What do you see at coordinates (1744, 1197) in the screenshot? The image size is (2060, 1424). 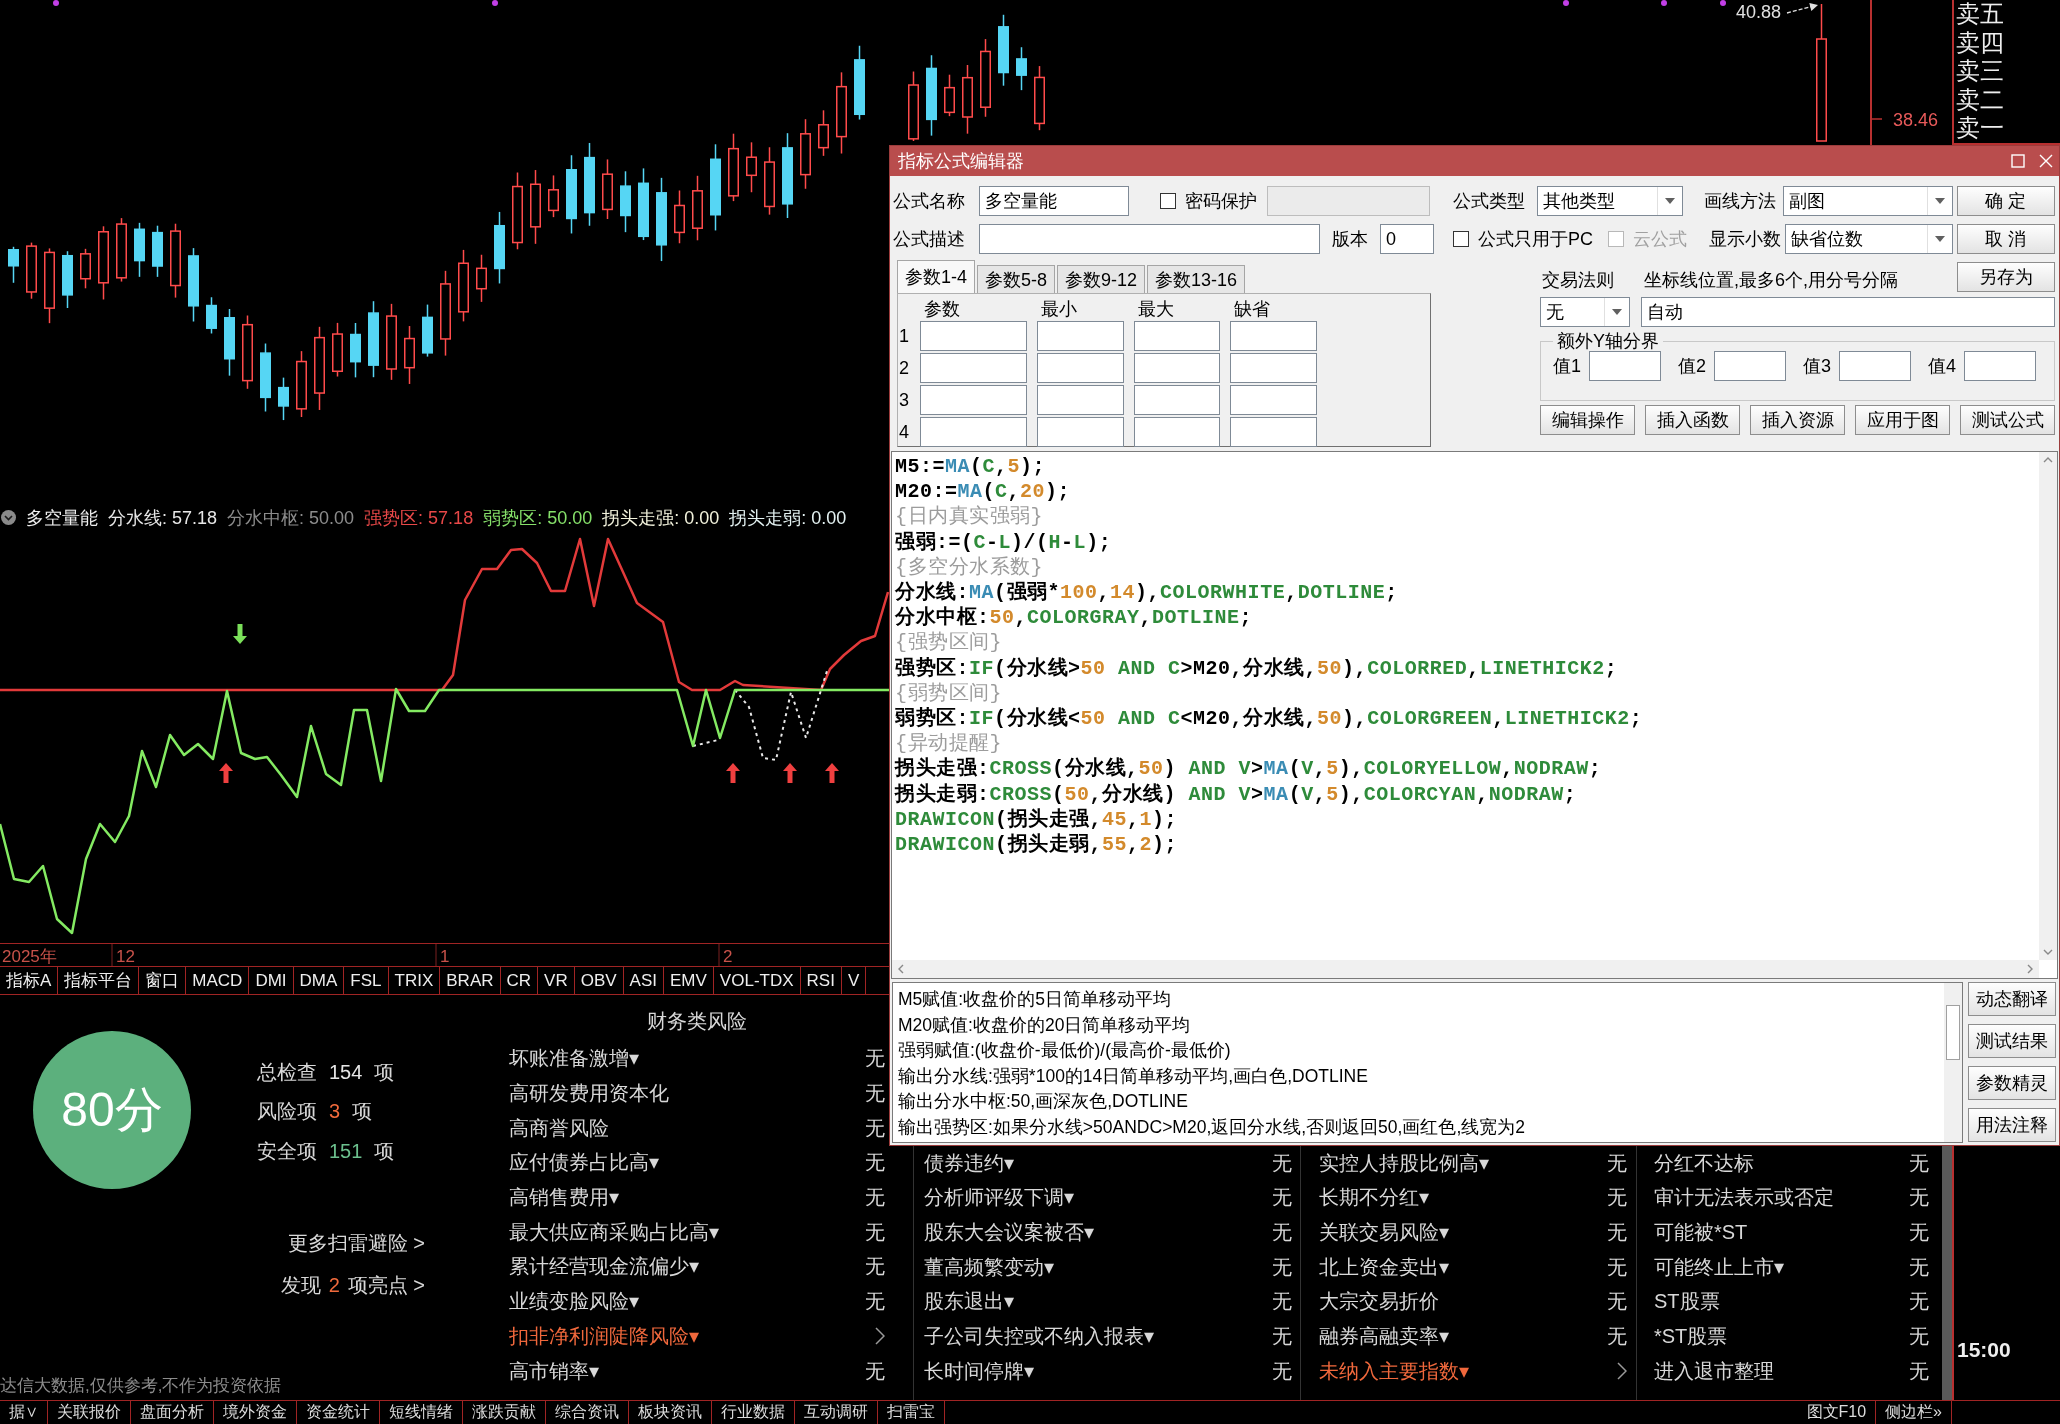 I see `risk-item: 审计无法表示或否定` at bounding box center [1744, 1197].